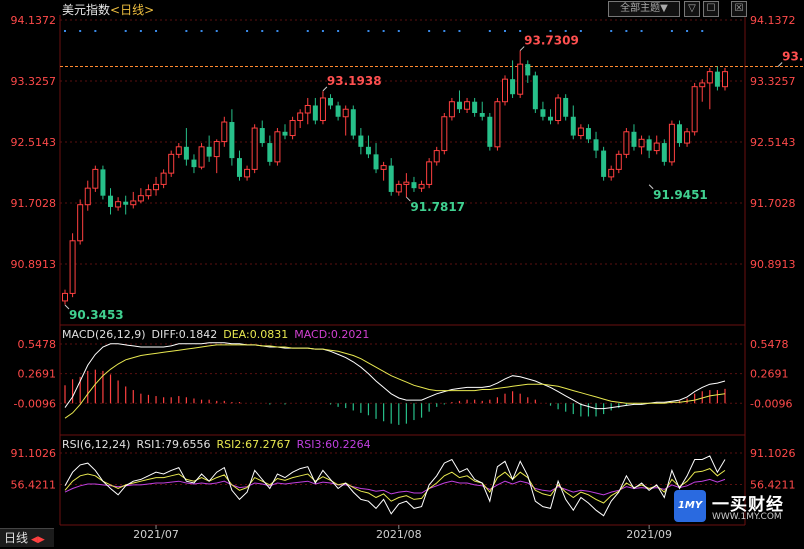 This screenshot has width=804, height=549. I want to click on price-y-tick-right: 93.3257, so click(773, 81).